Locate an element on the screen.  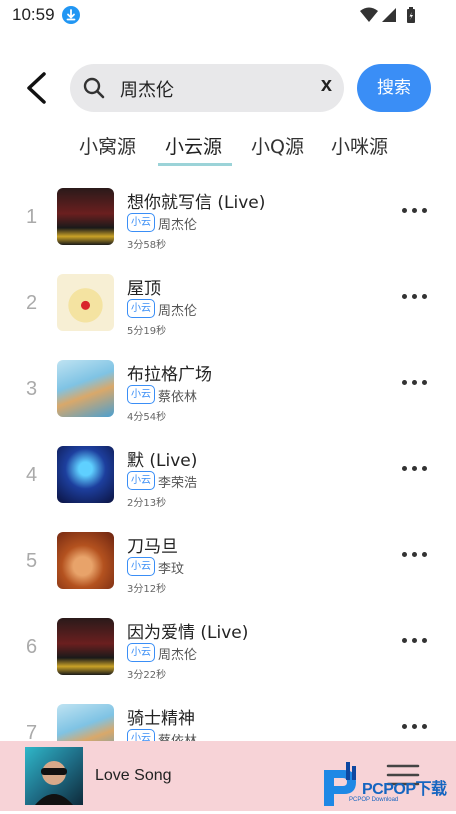
status-bar: 10:59 is located at coordinates (228, 16).